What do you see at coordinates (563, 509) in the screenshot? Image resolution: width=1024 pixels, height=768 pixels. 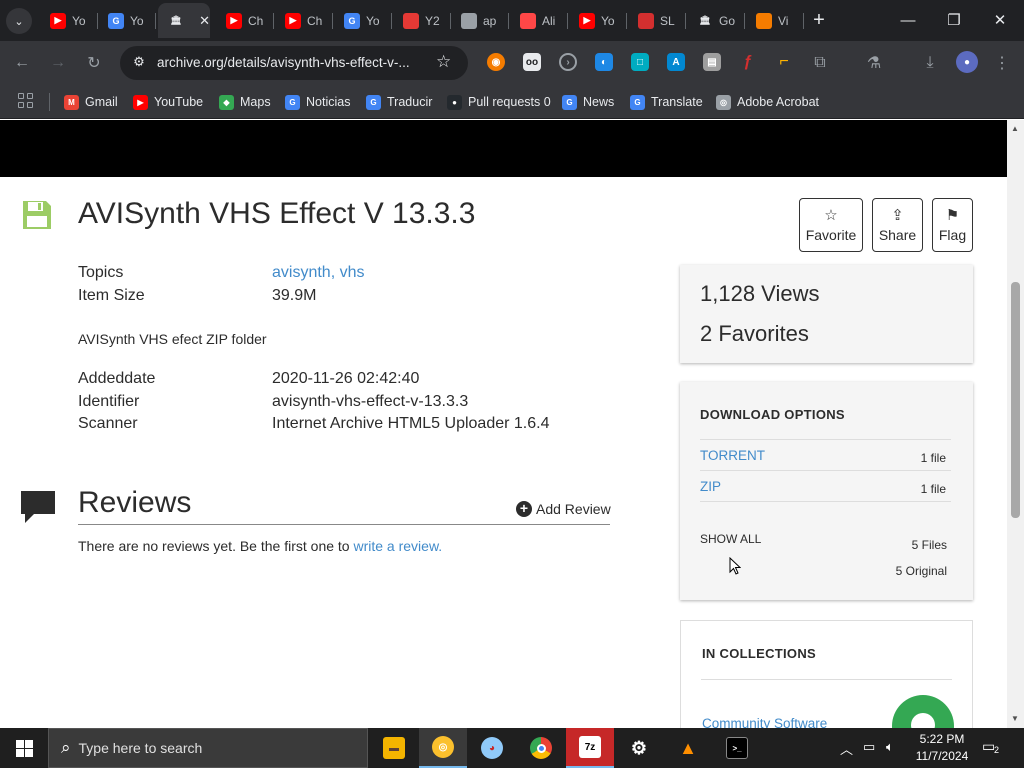 I see `add-review-button: + Add Review` at bounding box center [563, 509].